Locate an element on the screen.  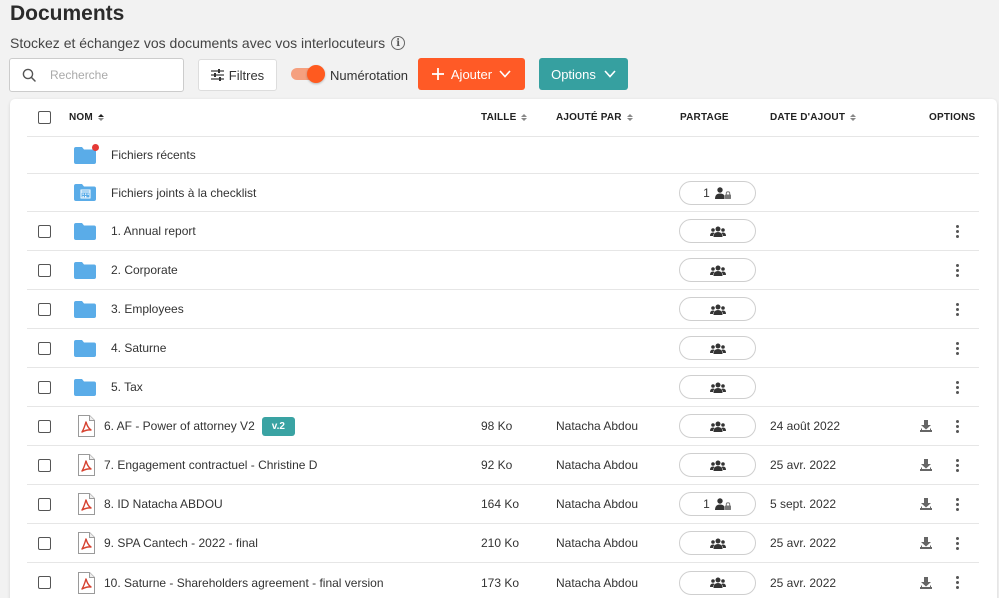
row-name: 8. ID Natacha ABDOU is located at coordinates (163, 504).